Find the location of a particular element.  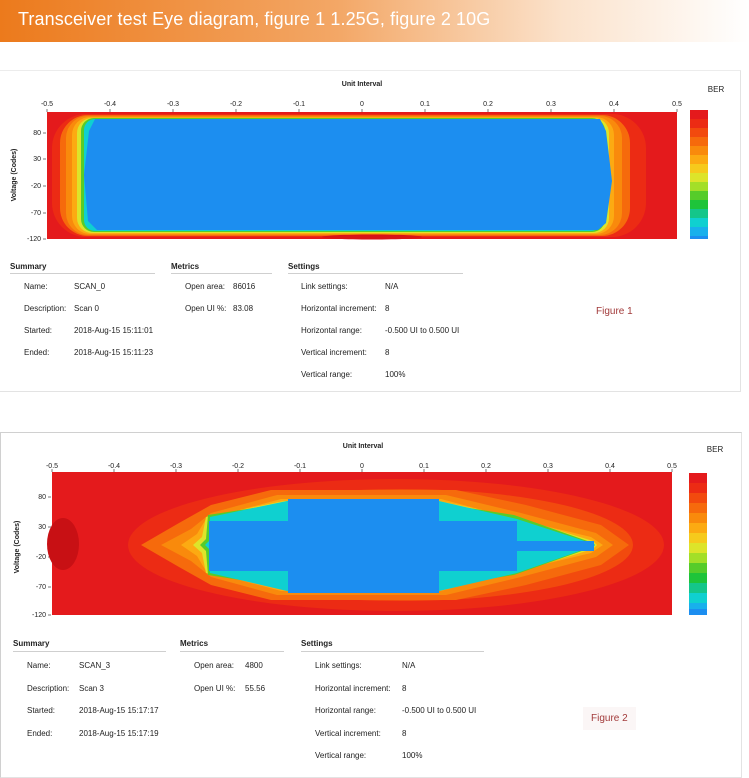

figure-label: Figure 2 is located at coordinates (609, 718).